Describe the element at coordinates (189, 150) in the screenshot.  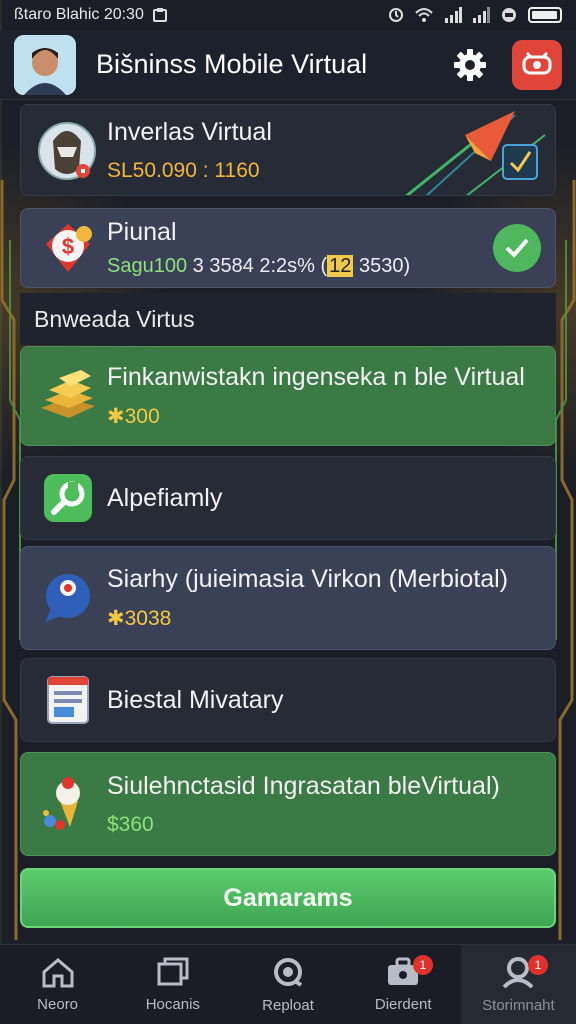
I see `card-texts: Inverlas Virtual SL50.090 : 1160` at that location.